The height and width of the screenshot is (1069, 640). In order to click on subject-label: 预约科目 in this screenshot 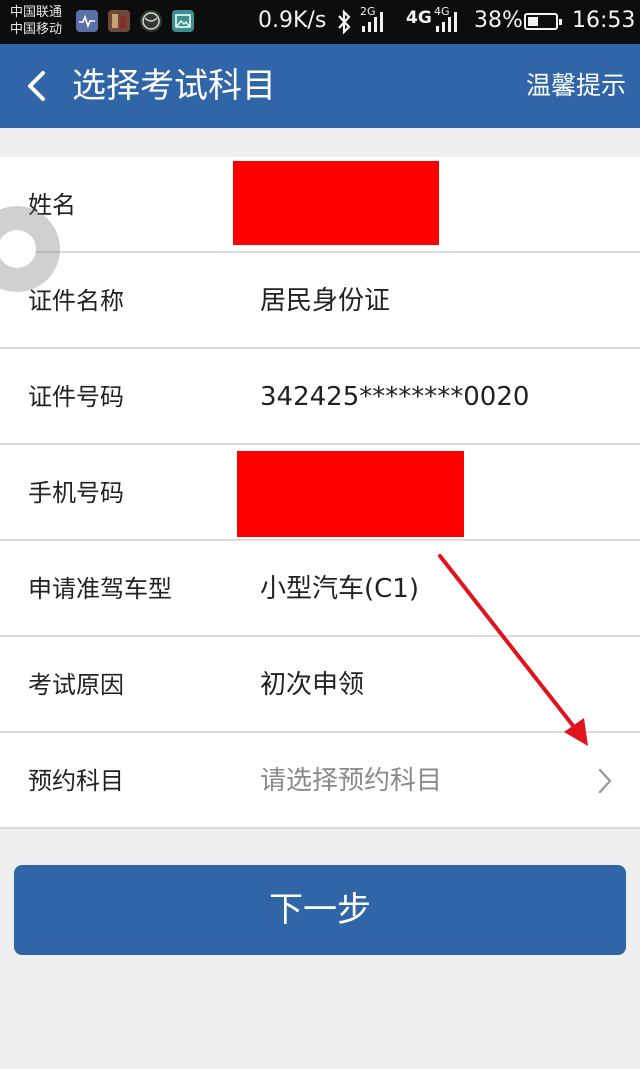, I will do `click(76, 781)`.